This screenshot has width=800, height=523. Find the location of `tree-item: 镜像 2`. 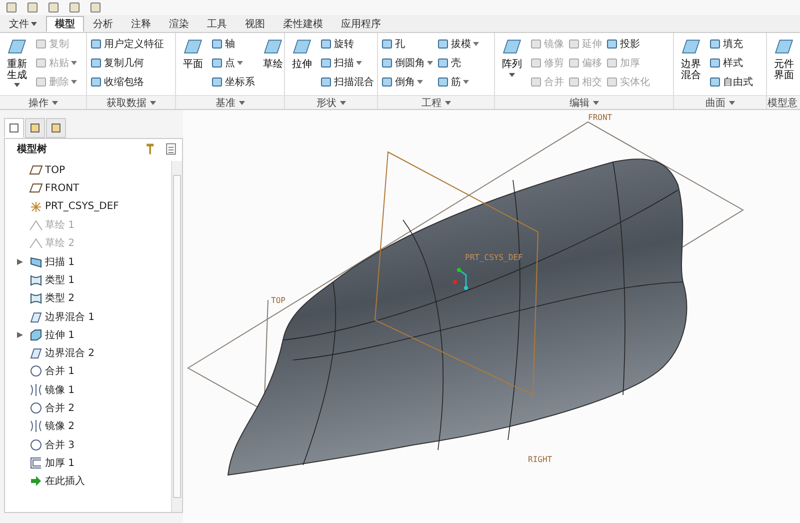

tree-item: 镜像 2 is located at coordinates (88, 426).